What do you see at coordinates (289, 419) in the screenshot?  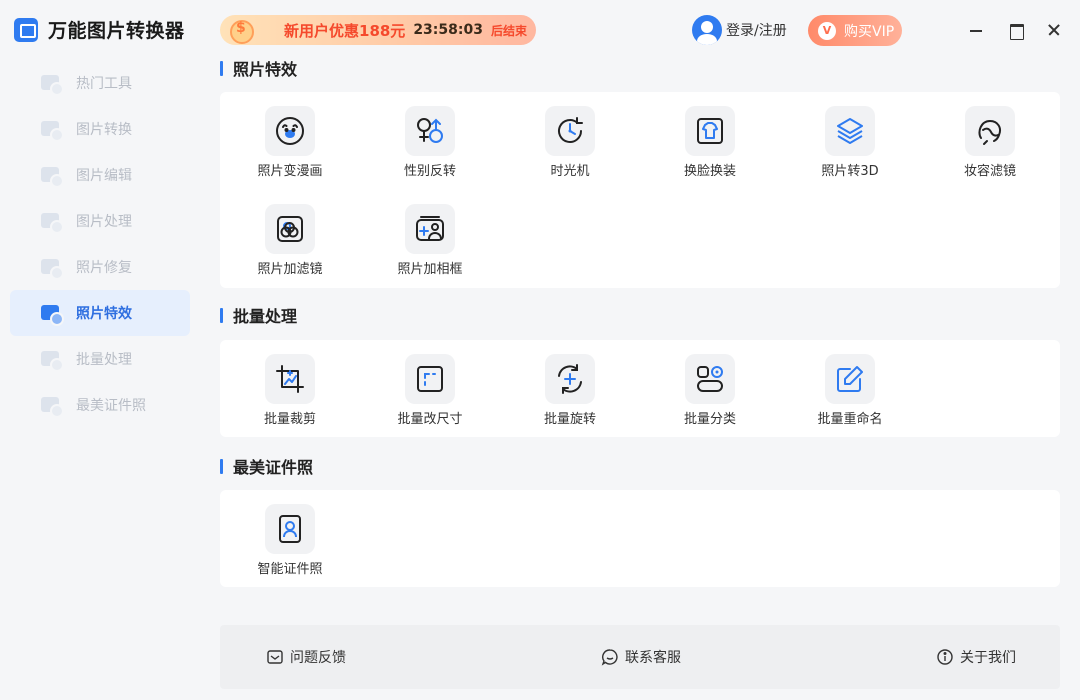 I see `tool-label: 批量裁剪` at bounding box center [289, 419].